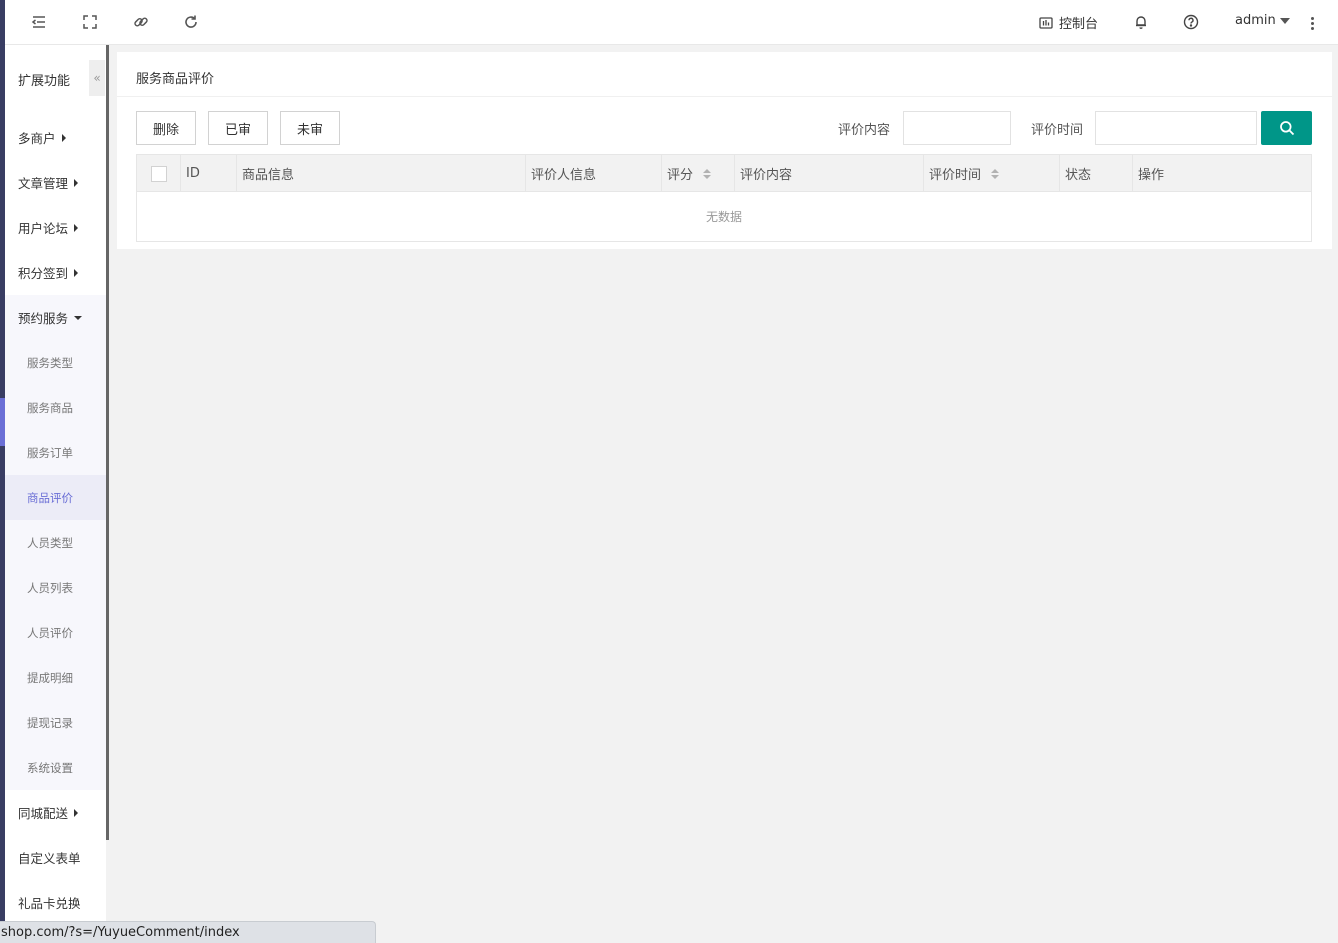 This screenshot has height=943, width=1338. What do you see at coordinates (1176, 128) in the screenshot?
I see `time-filter-input` at bounding box center [1176, 128].